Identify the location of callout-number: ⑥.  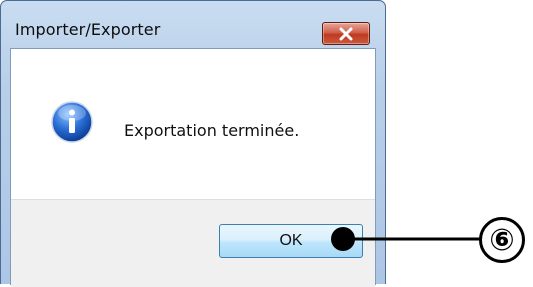
(502, 240).